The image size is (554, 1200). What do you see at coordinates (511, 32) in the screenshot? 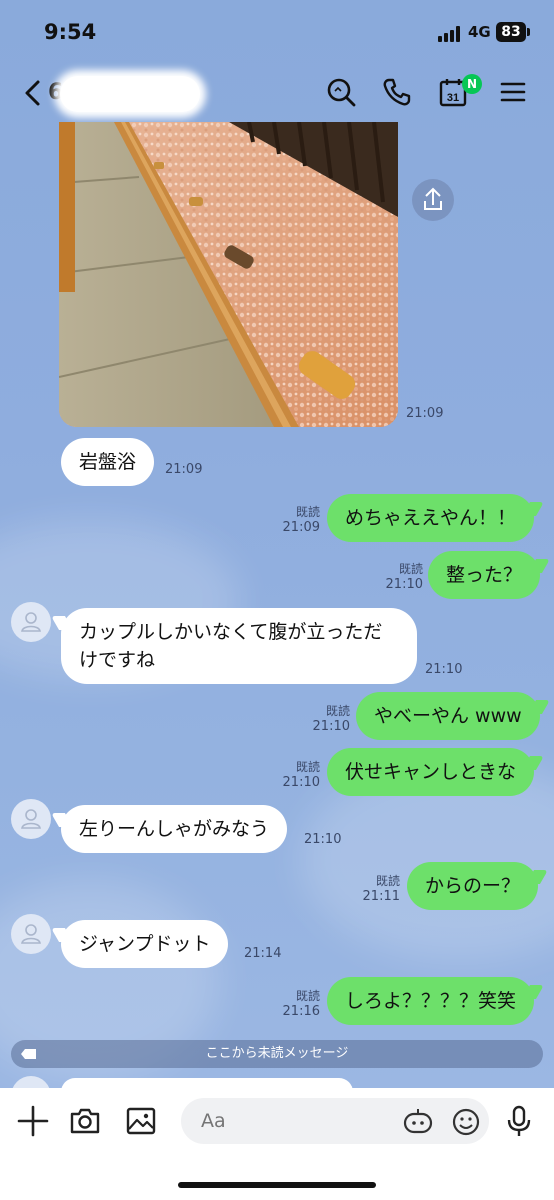
I see `battery-icon: 83` at bounding box center [511, 32].